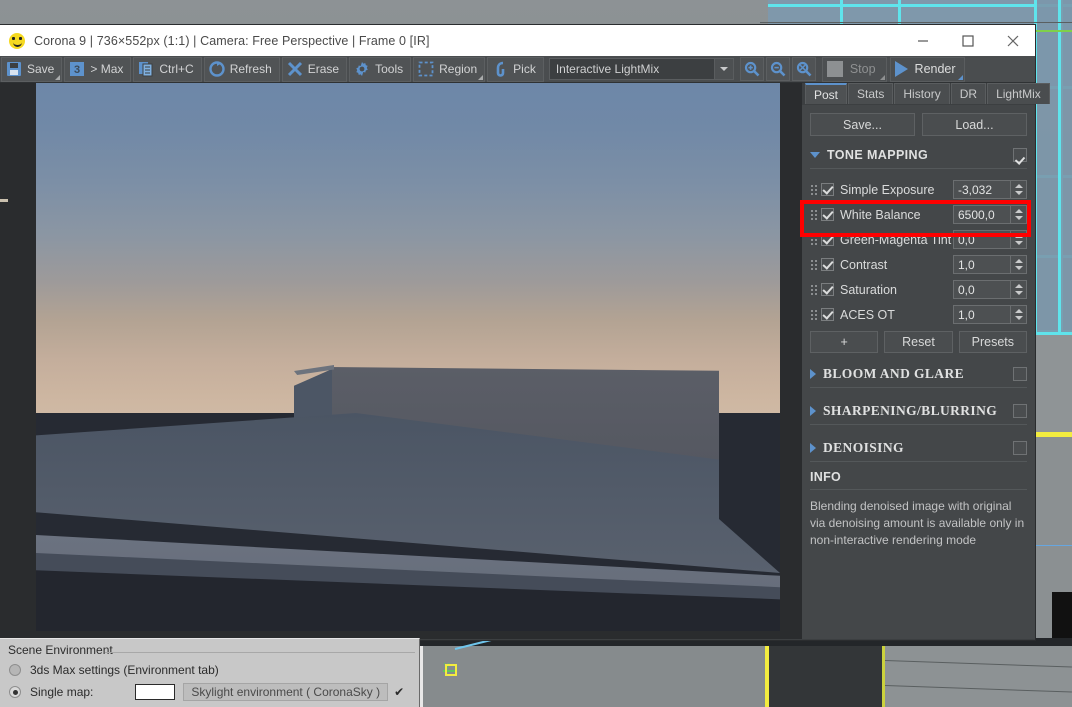  What do you see at coordinates (314, 69) in the screenshot?
I see `erase-button: Erase` at bounding box center [314, 69].